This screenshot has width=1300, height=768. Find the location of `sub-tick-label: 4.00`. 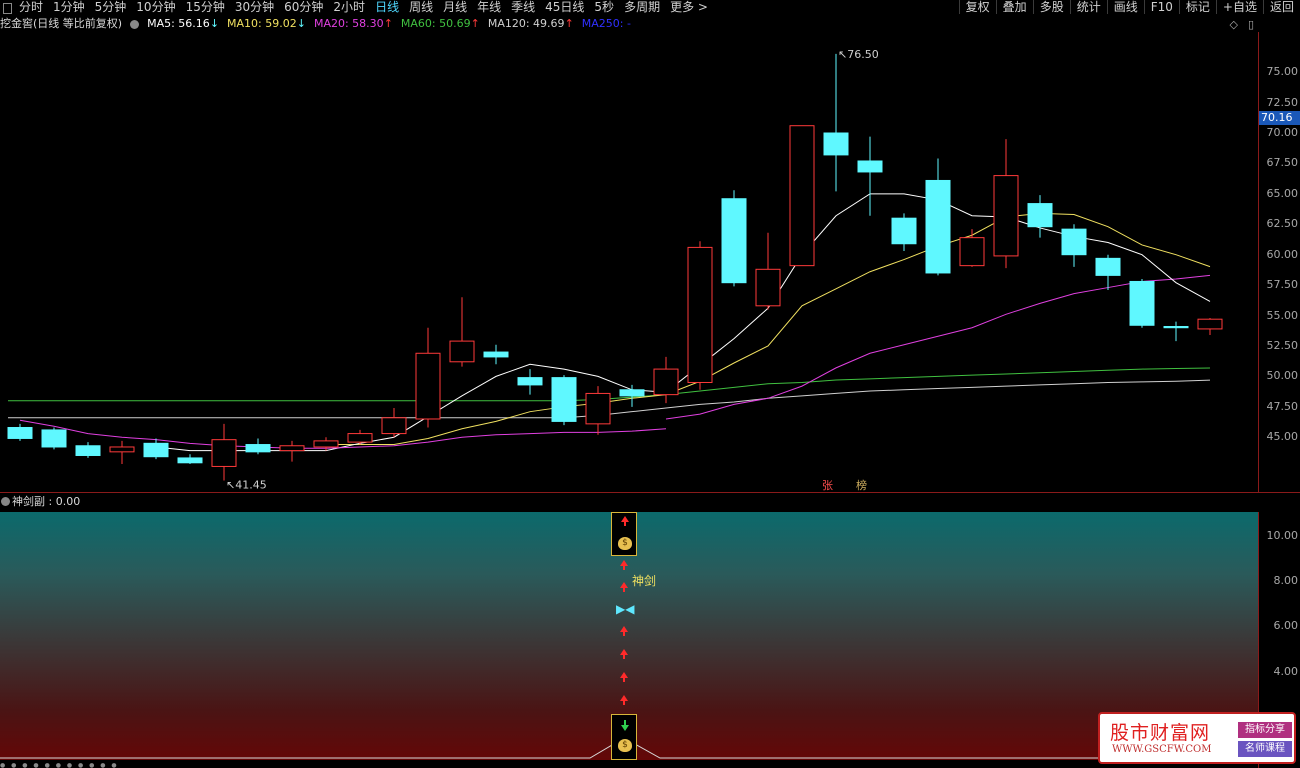

sub-tick-label: 4.00 is located at coordinates (1286, 671).